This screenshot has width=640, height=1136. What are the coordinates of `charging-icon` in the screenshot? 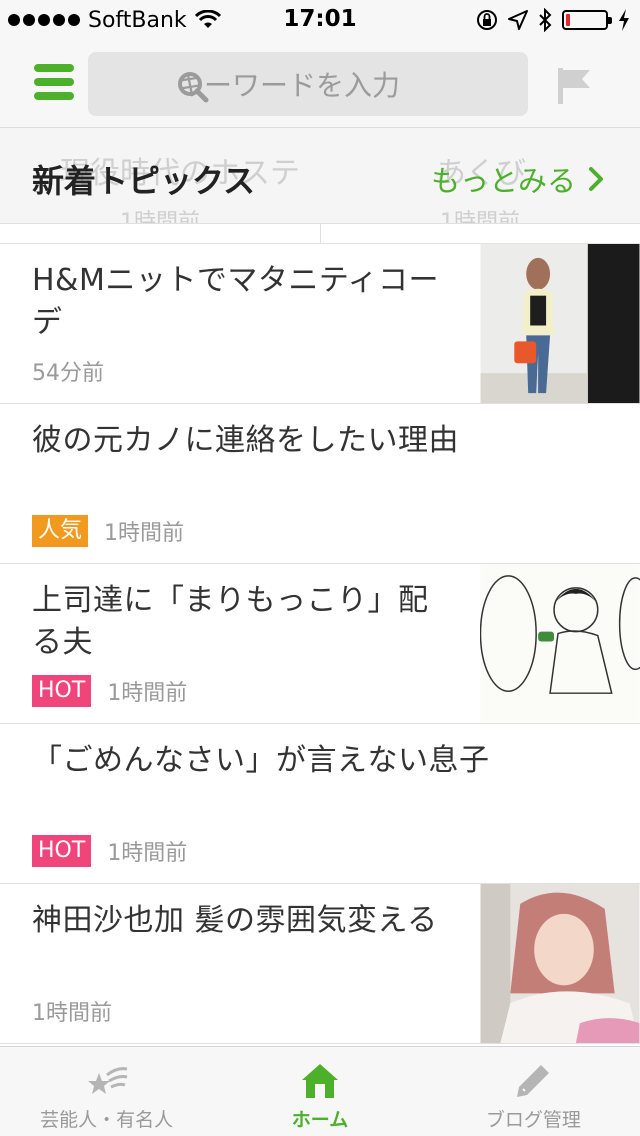 It's located at (624, 20).